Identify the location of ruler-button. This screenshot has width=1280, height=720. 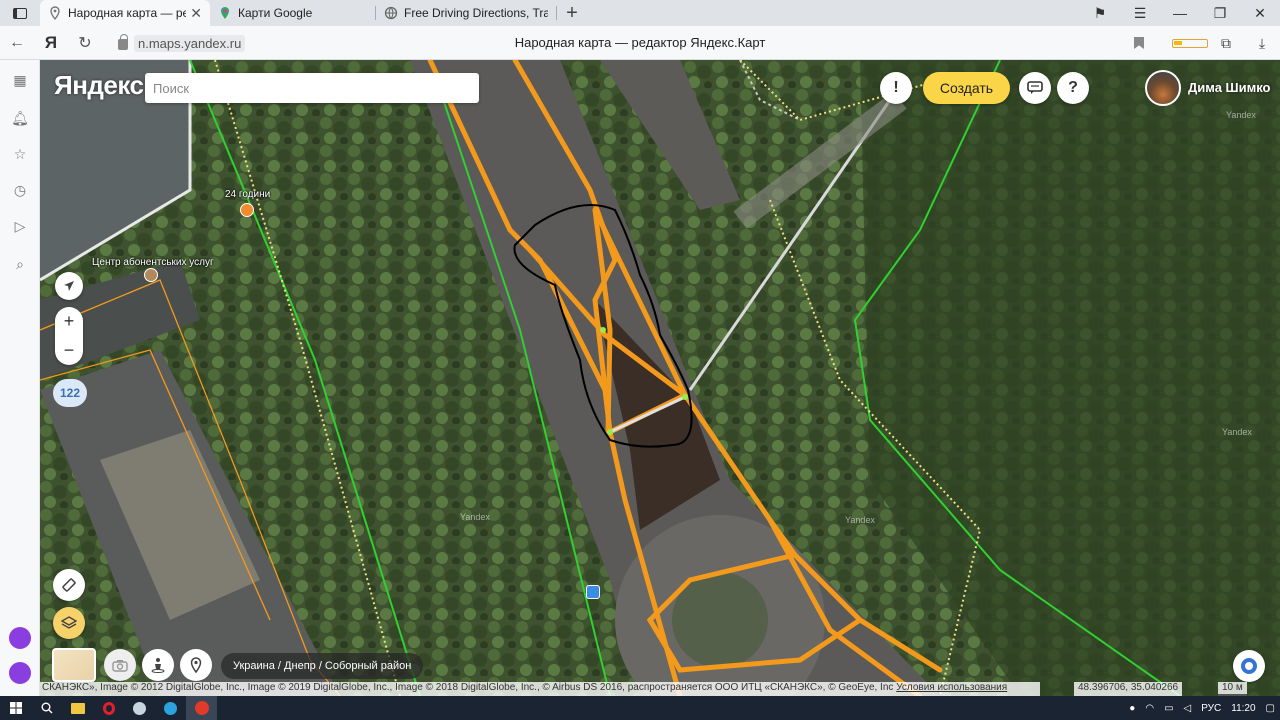
(69, 585).